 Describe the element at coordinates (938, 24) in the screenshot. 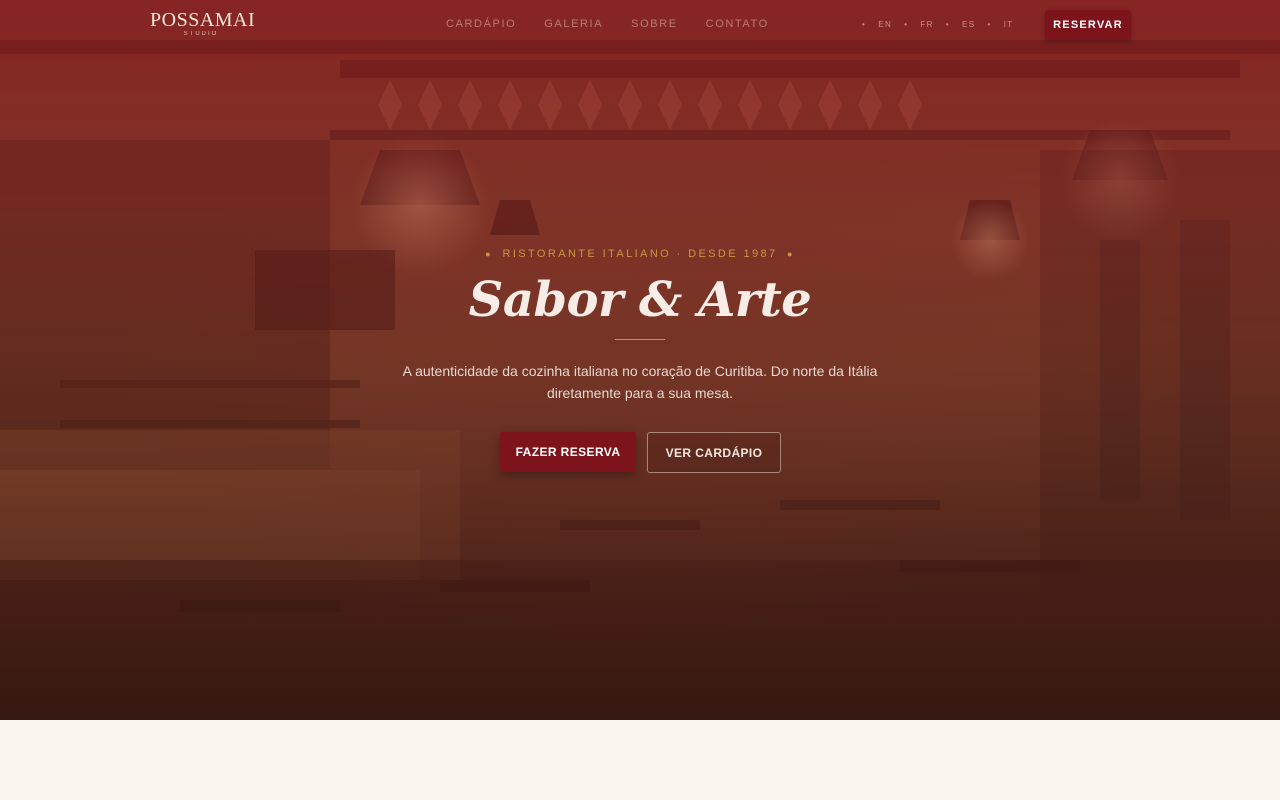

I see `language-switcher: • EN • FR • ES • IT` at that location.